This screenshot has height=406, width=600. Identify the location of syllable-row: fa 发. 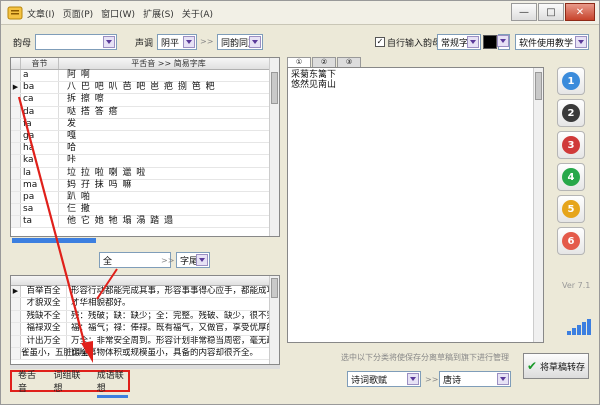
(145, 124).